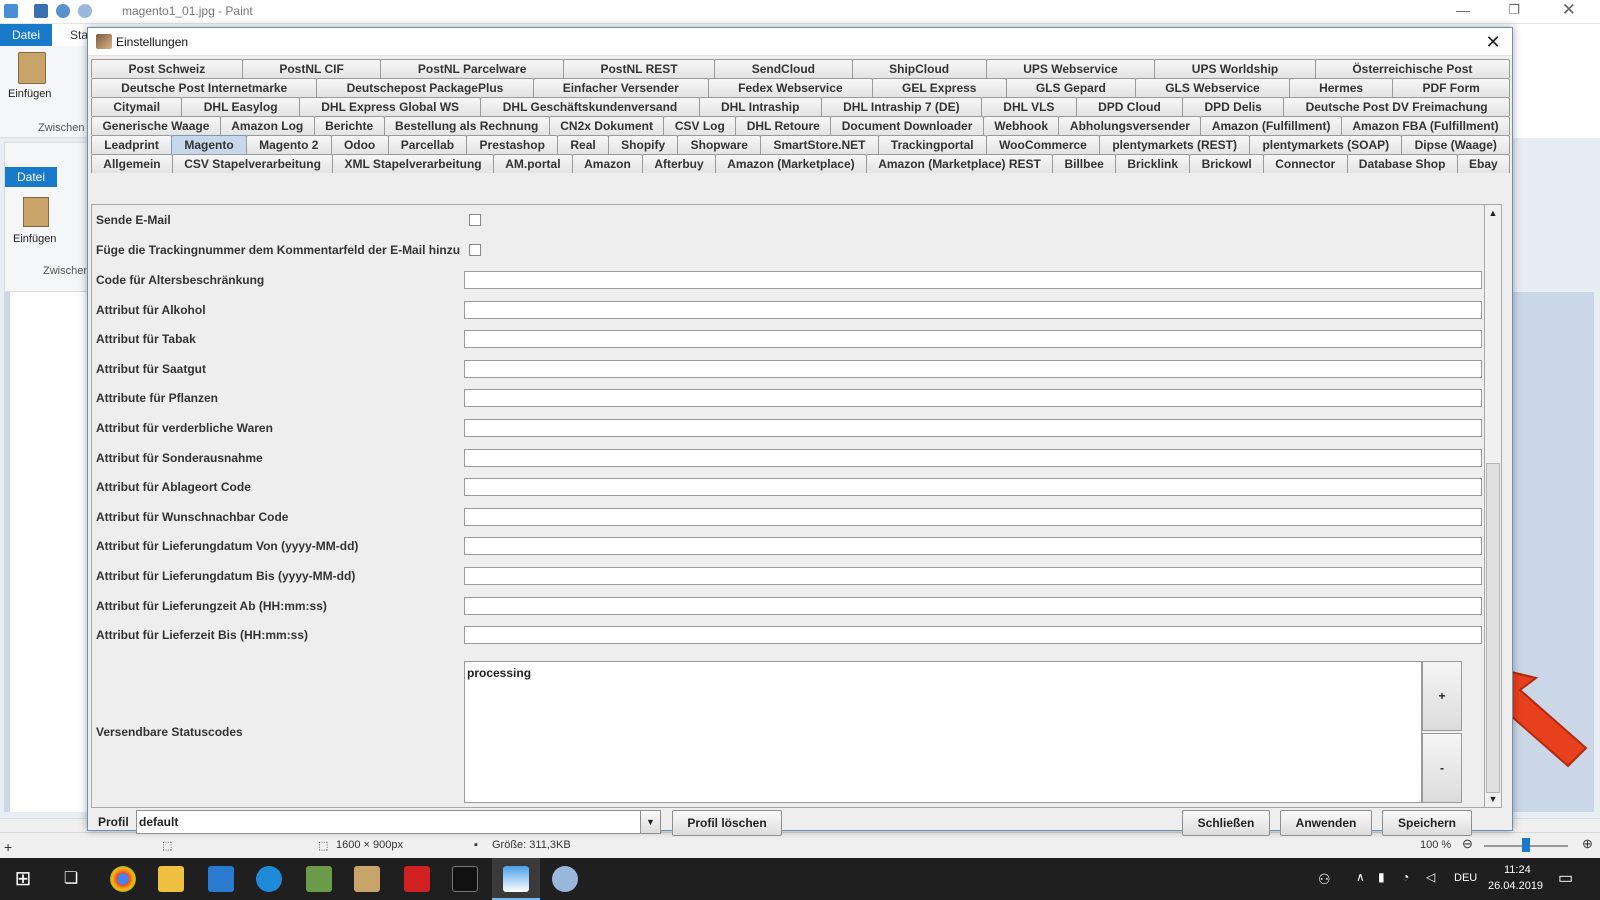 Image resolution: width=1600 pixels, height=900 pixels. Describe the element at coordinates (1493, 42) in the screenshot. I see `dialog-close-icon: ✕` at that location.